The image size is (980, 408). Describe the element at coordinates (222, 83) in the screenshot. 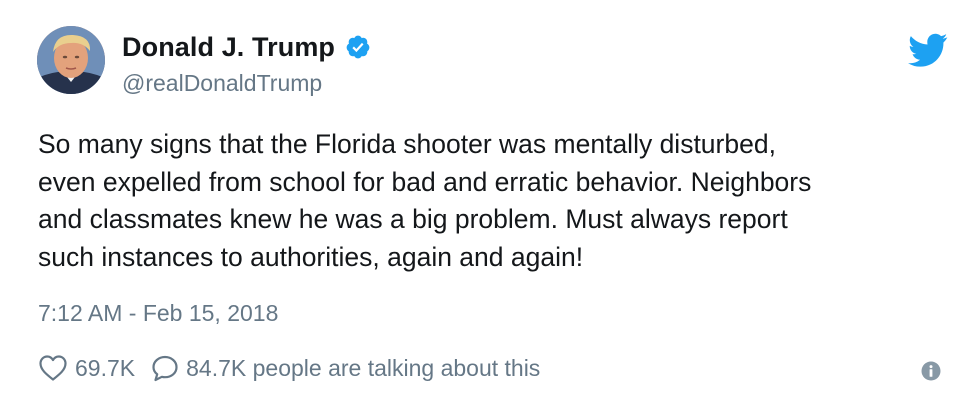

I see `user-handle: @realDonaldTrump` at that location.